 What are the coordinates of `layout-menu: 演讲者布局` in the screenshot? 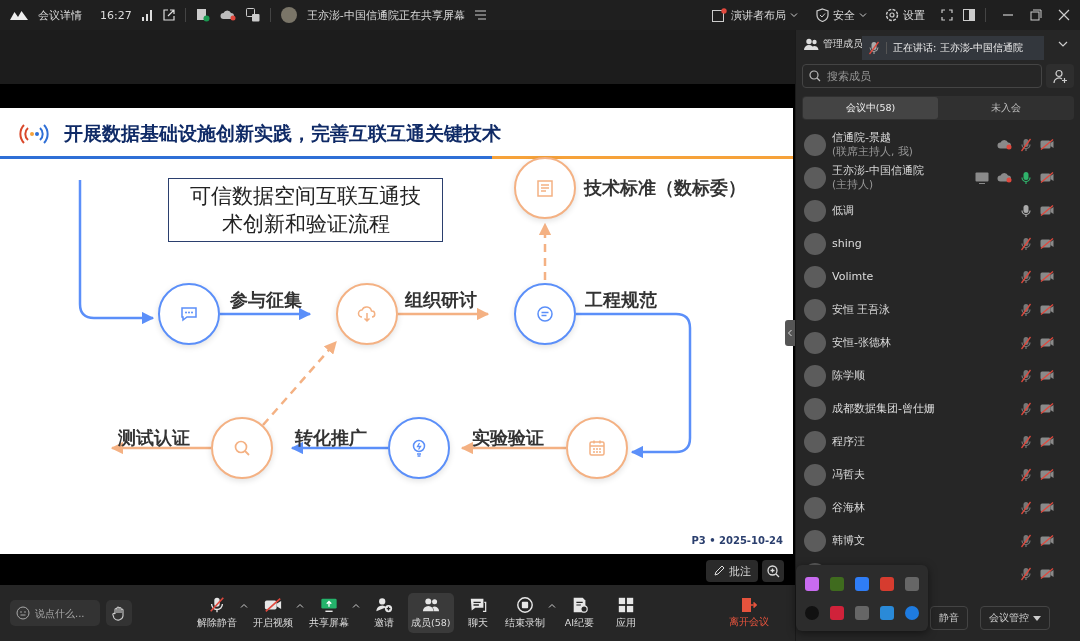 It's located at (755, 15).